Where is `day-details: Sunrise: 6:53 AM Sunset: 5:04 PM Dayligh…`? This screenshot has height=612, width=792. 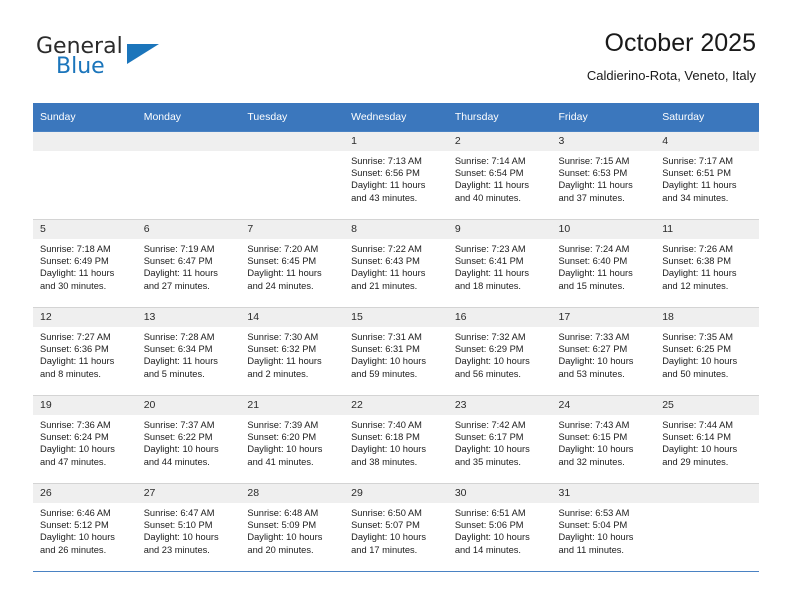
day-details: Sunrise: 6:53 AM Sunset: 5:04 PM Dayligh… is located at coordinates (604, 529).